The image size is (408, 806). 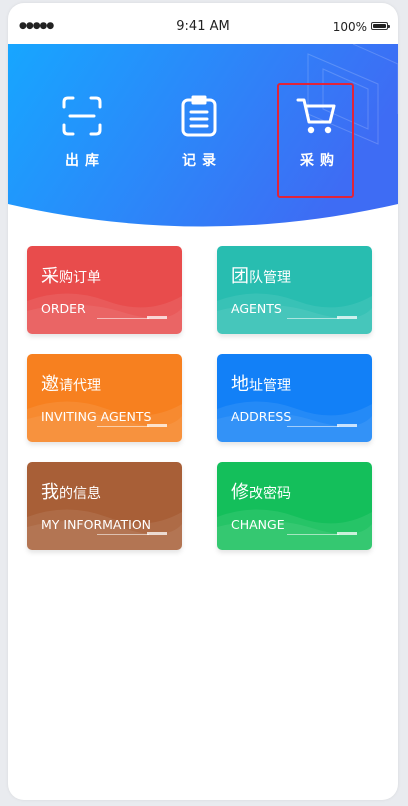 What do you see at coordinates (261, 416) in the screenshot?
I see `card-subtitle: ADDRESS` at bounding box center [261, 416].